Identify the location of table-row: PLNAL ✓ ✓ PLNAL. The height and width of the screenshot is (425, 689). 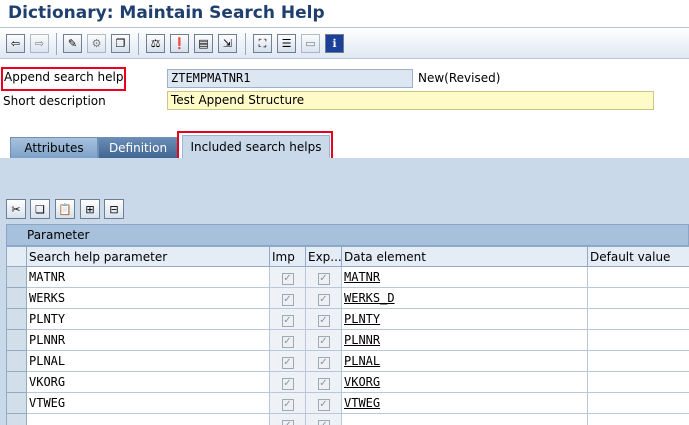
(347, 361).